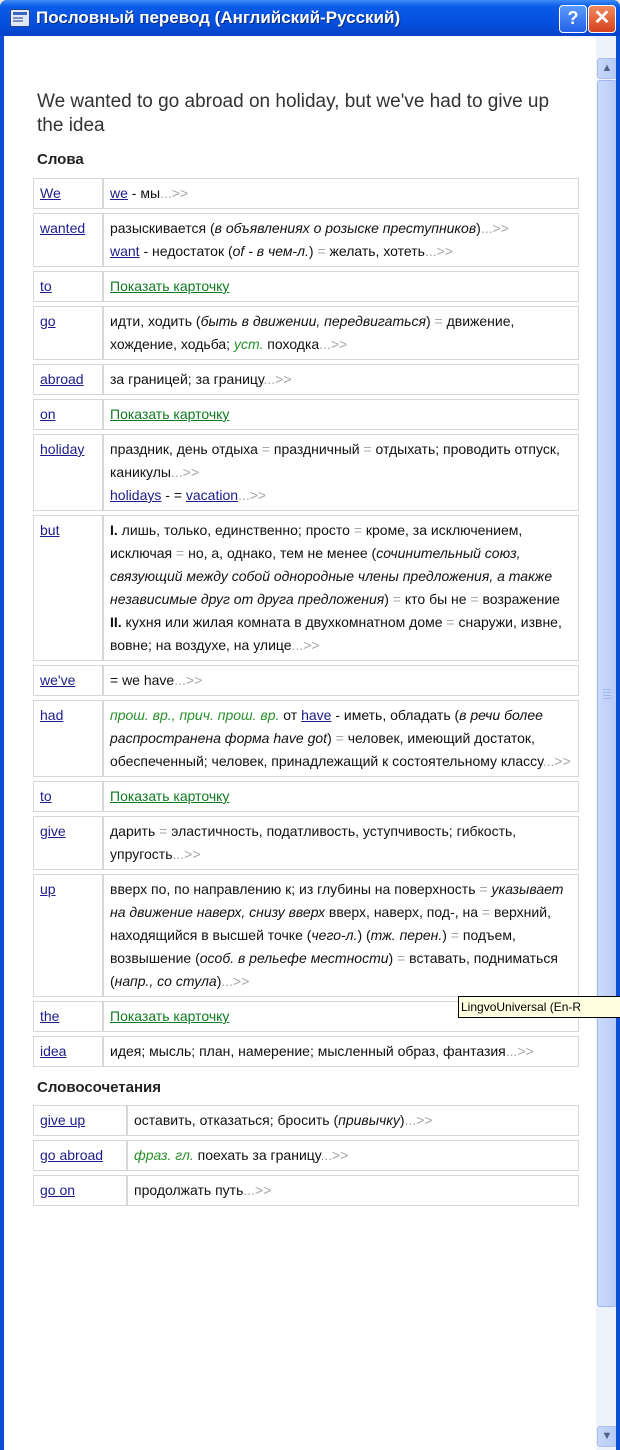  Describe the element at coordinates (68, 1016) in the screenshot. I see `word-row-term-cell: the` at that location.